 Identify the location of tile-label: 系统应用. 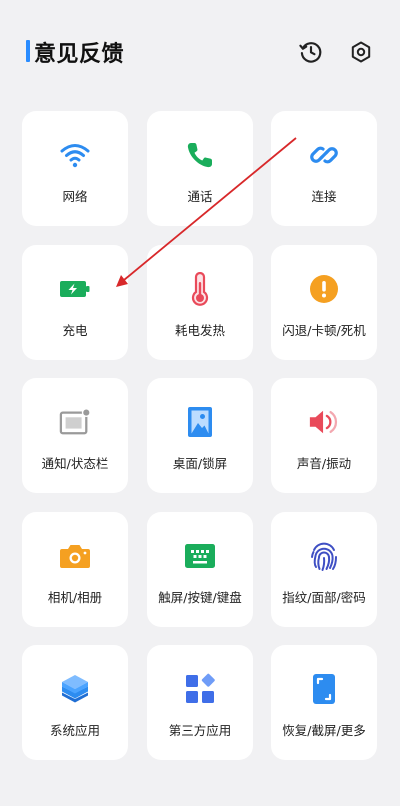
(74, 730).